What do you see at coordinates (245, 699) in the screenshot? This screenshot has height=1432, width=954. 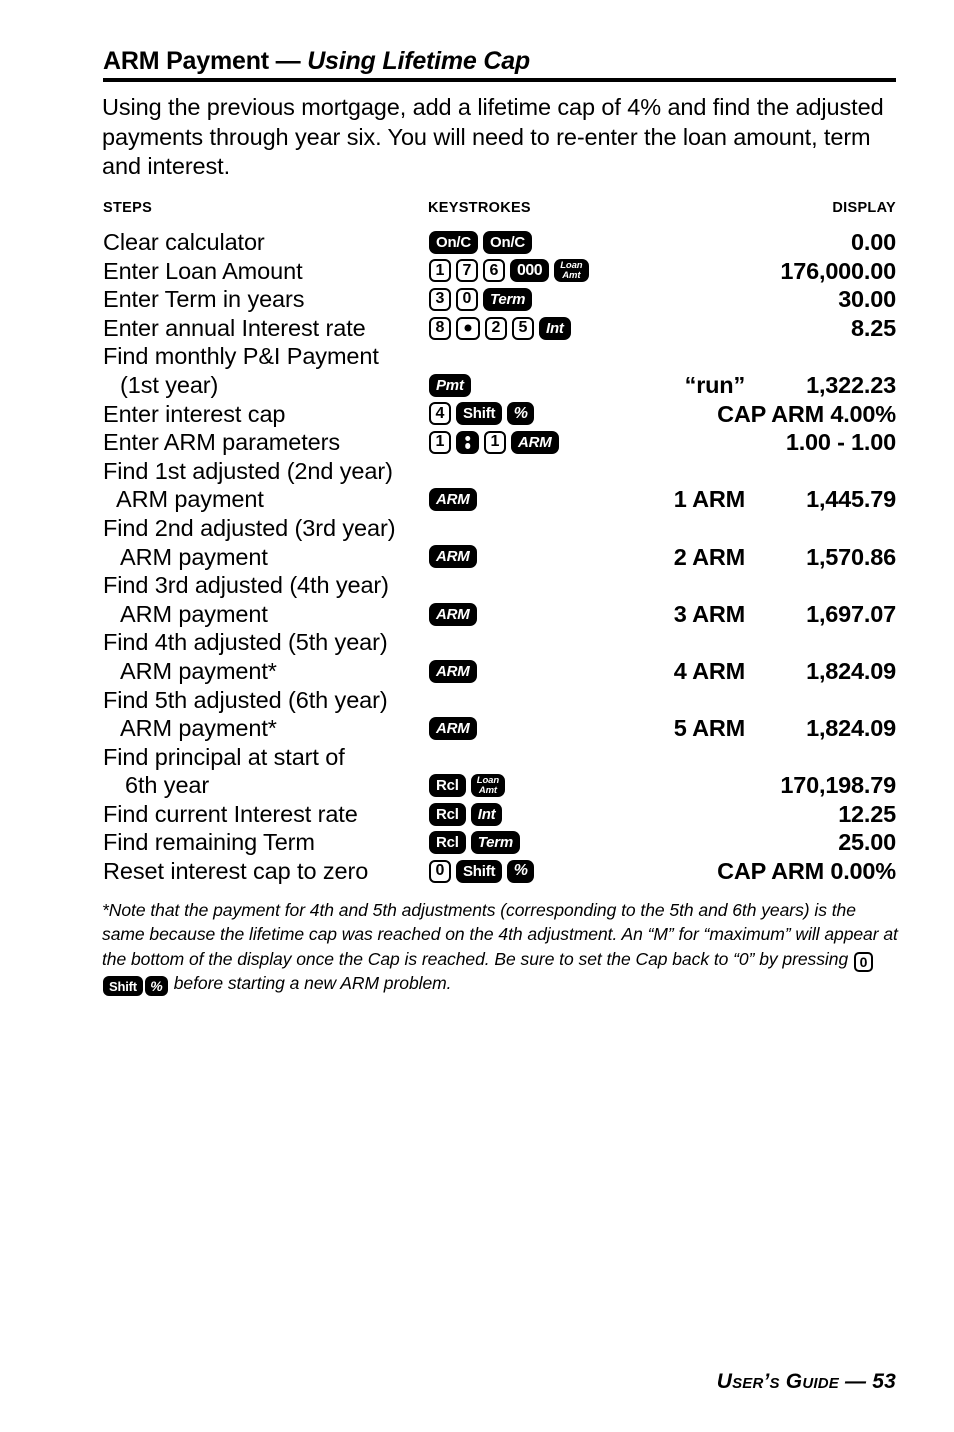 I see `step-label: Find 5th adjusted (6th year)` at bounding box center [245, 699].